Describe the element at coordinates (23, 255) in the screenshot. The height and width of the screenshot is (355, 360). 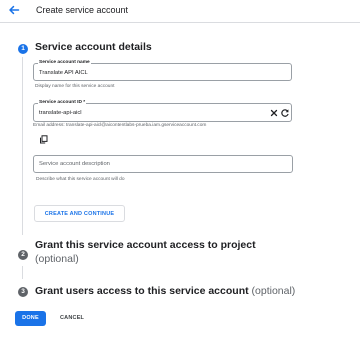
I see `step-2-number: 2` at that location.